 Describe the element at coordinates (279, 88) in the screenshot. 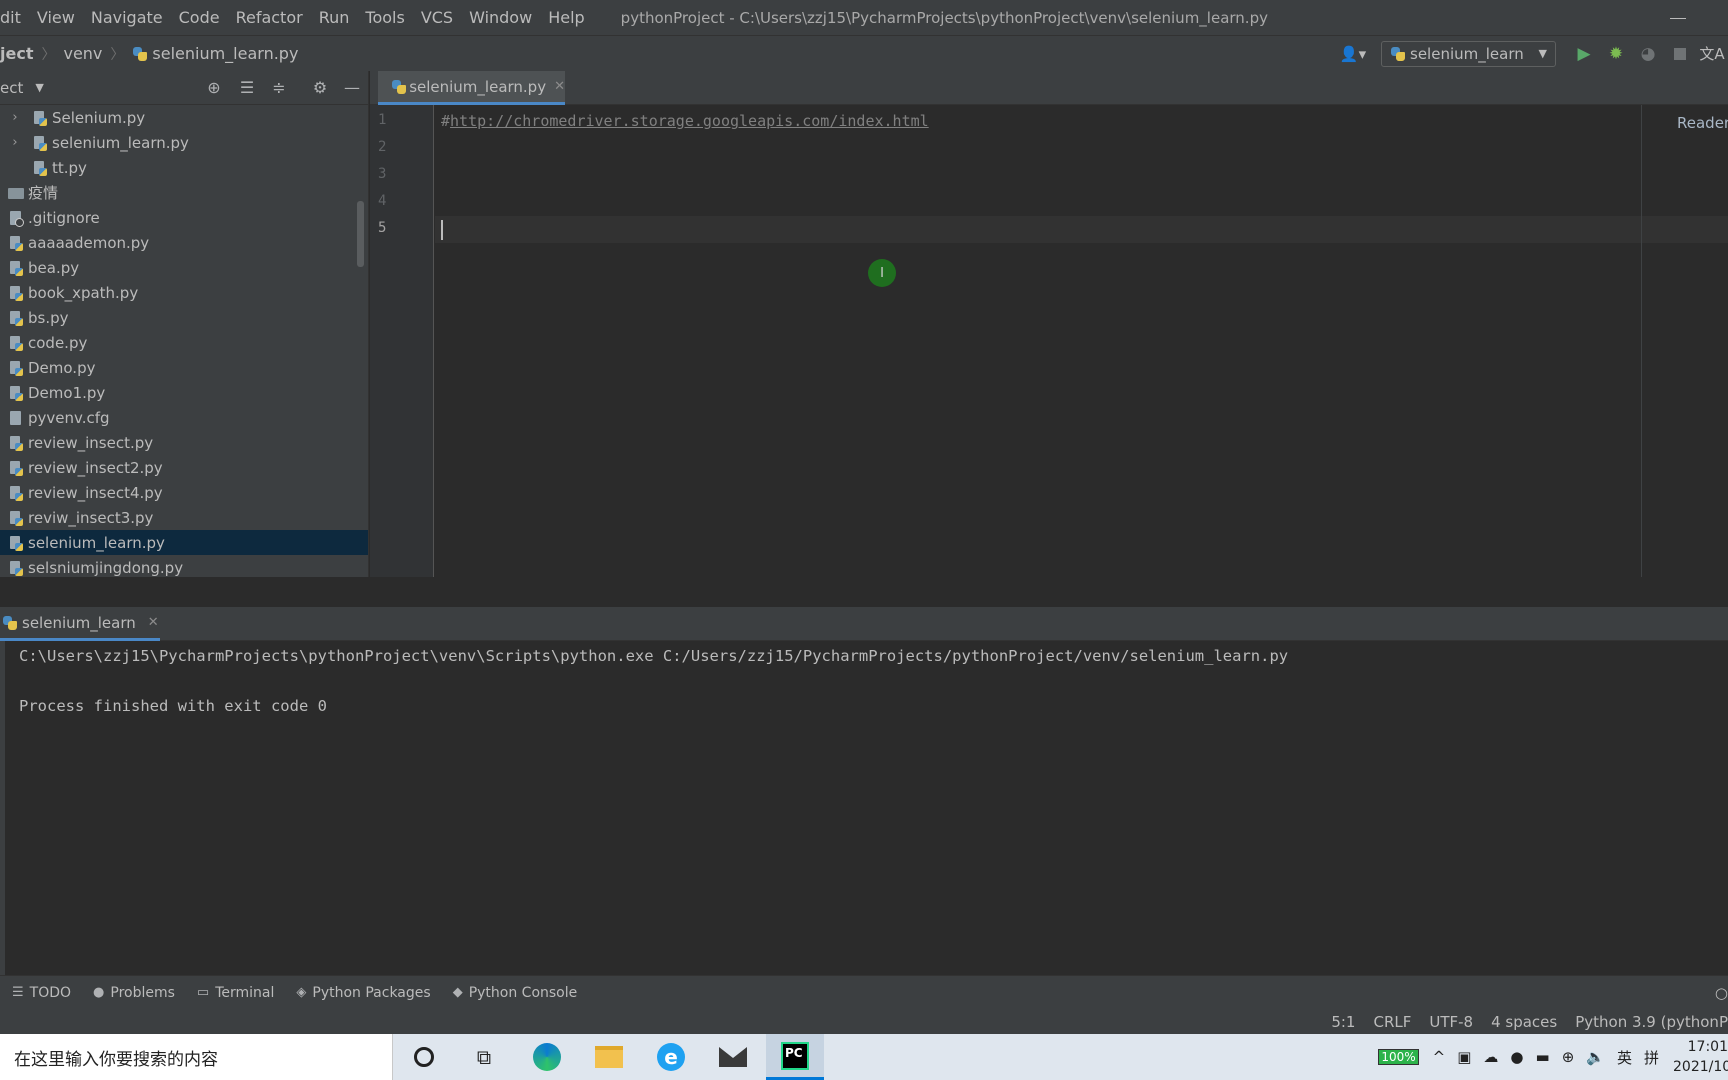

I see `collapse-all-icon: ≑` at that location.